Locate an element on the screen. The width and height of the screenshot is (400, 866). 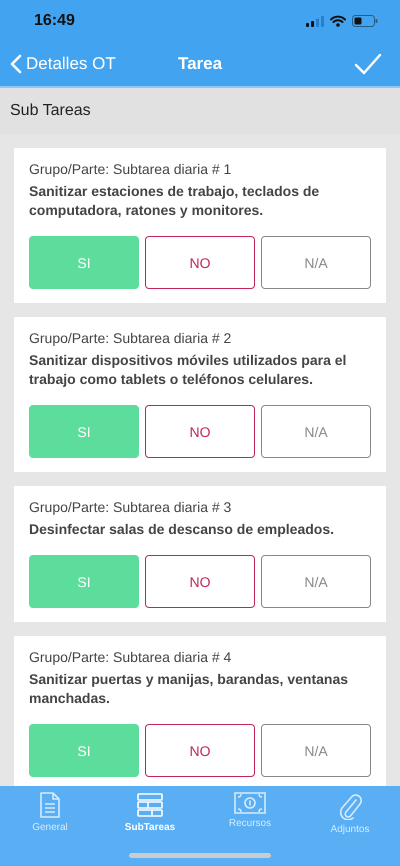
checkmark-icon is located at coordinates (368, 64).